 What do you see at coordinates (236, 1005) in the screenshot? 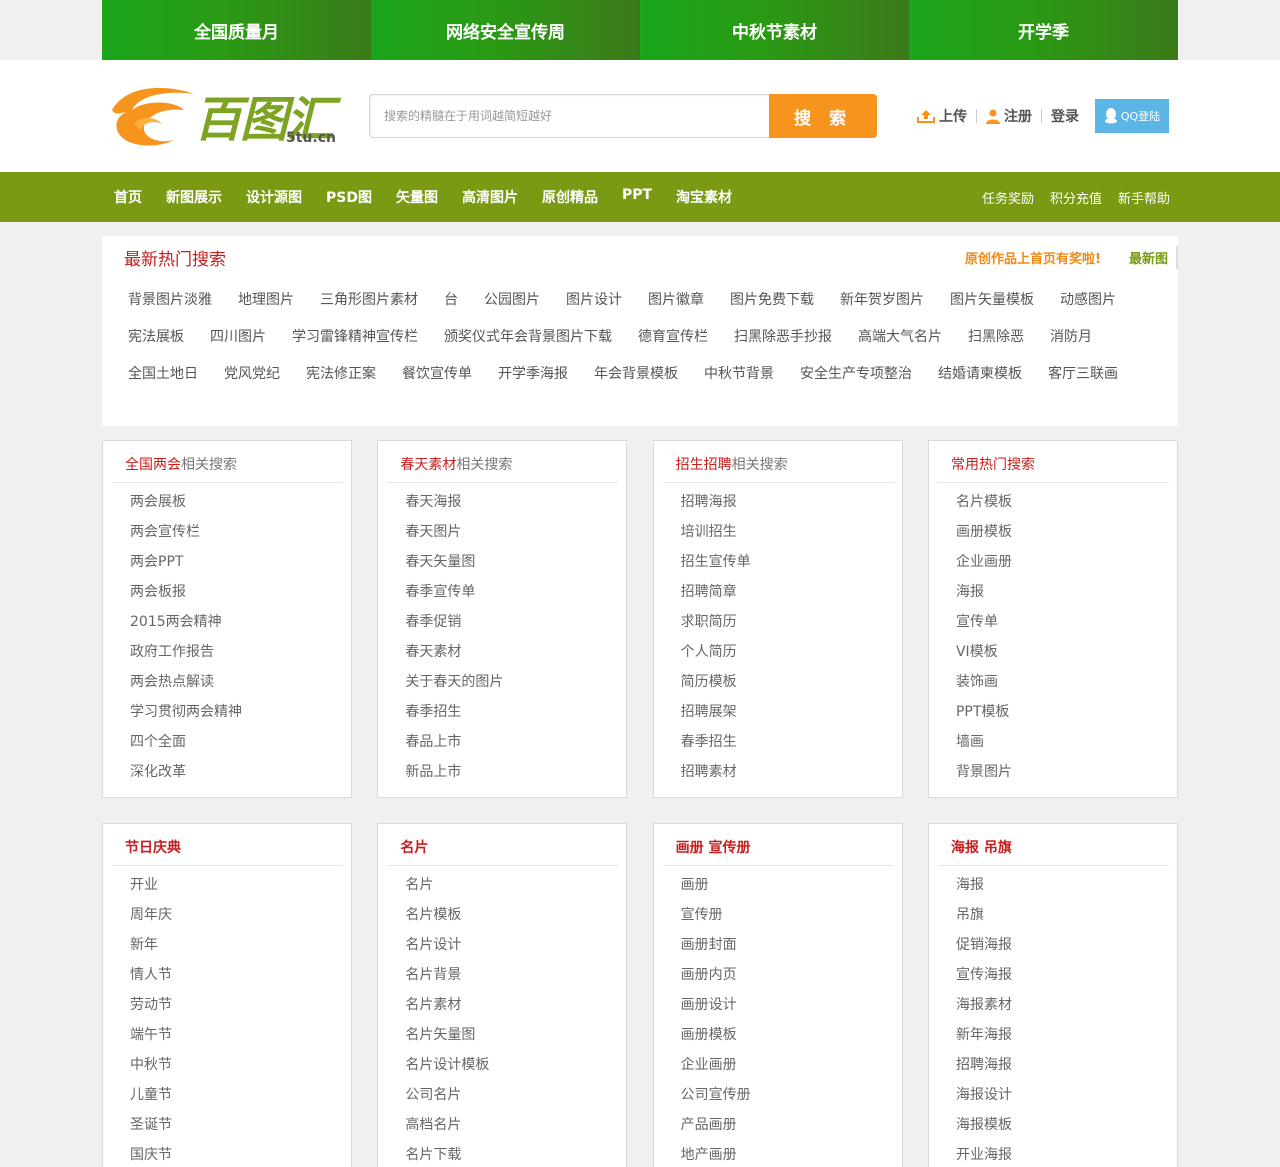
I see `list-item: 劳动节` at bounding box center [236, 1005].